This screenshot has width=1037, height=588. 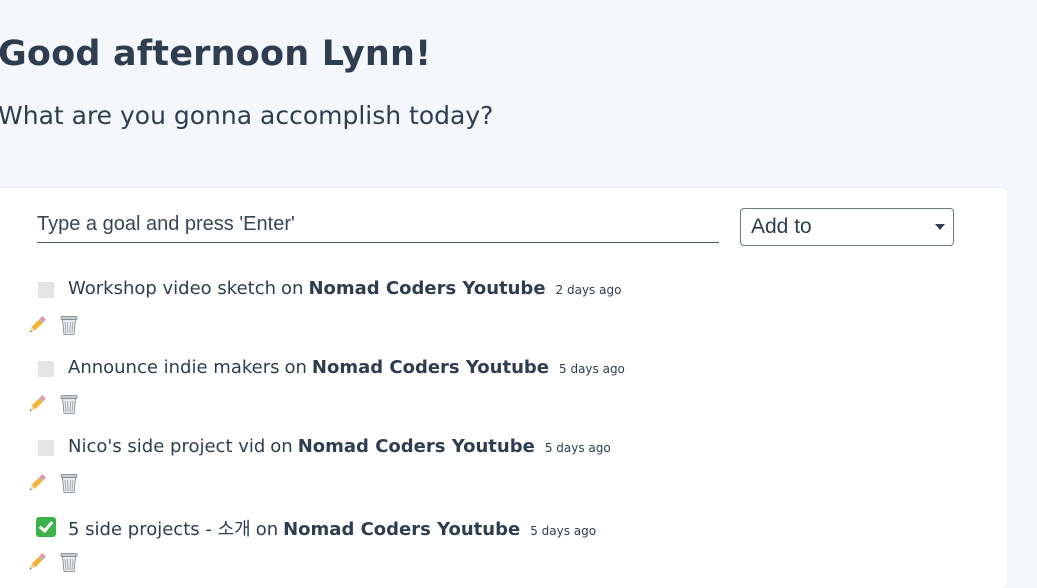 What do you see at coordinates (159, 529) in the screenshot?
I see `todo-text: 5 side projects - 소개` at bounding box center [159, 529].